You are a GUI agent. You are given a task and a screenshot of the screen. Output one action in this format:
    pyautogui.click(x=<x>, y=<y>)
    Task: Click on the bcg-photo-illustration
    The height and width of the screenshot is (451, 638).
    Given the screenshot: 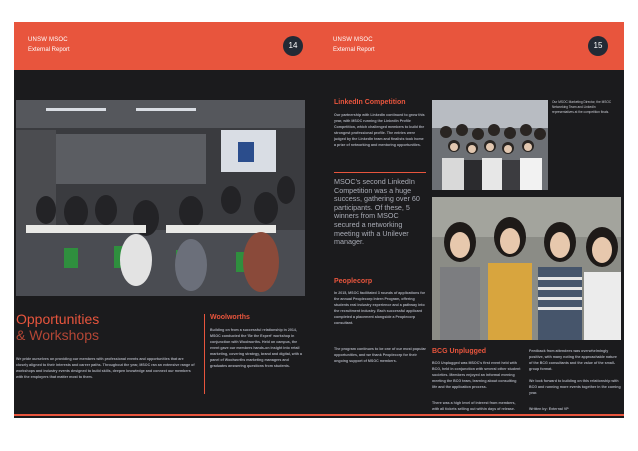 What is the action you would take?
    pyautogui.click(x=526, y=268)
    